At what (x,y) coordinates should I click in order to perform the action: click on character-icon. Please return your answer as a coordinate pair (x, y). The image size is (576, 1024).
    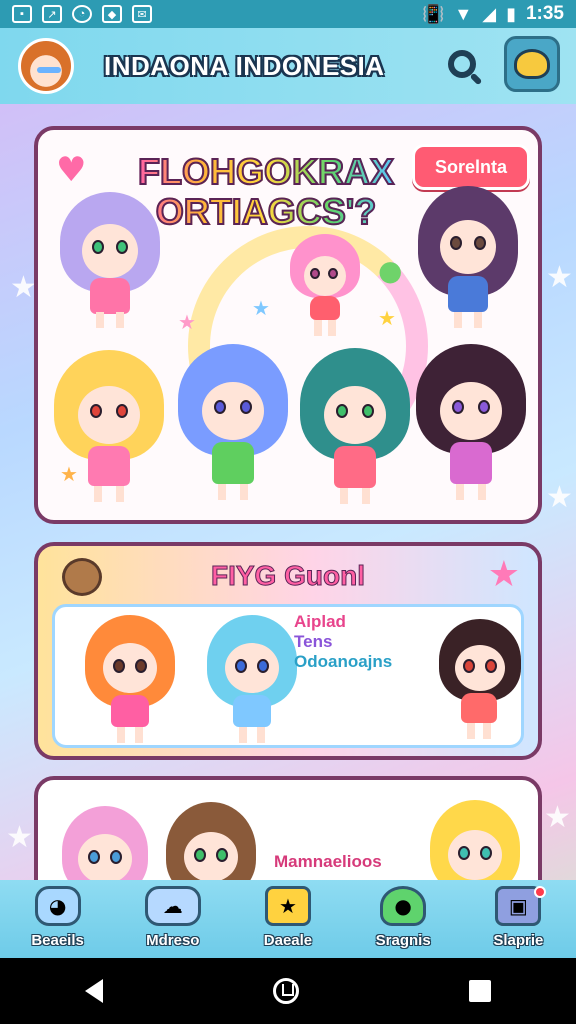
    Looking at the image, I should click on (532, 64).